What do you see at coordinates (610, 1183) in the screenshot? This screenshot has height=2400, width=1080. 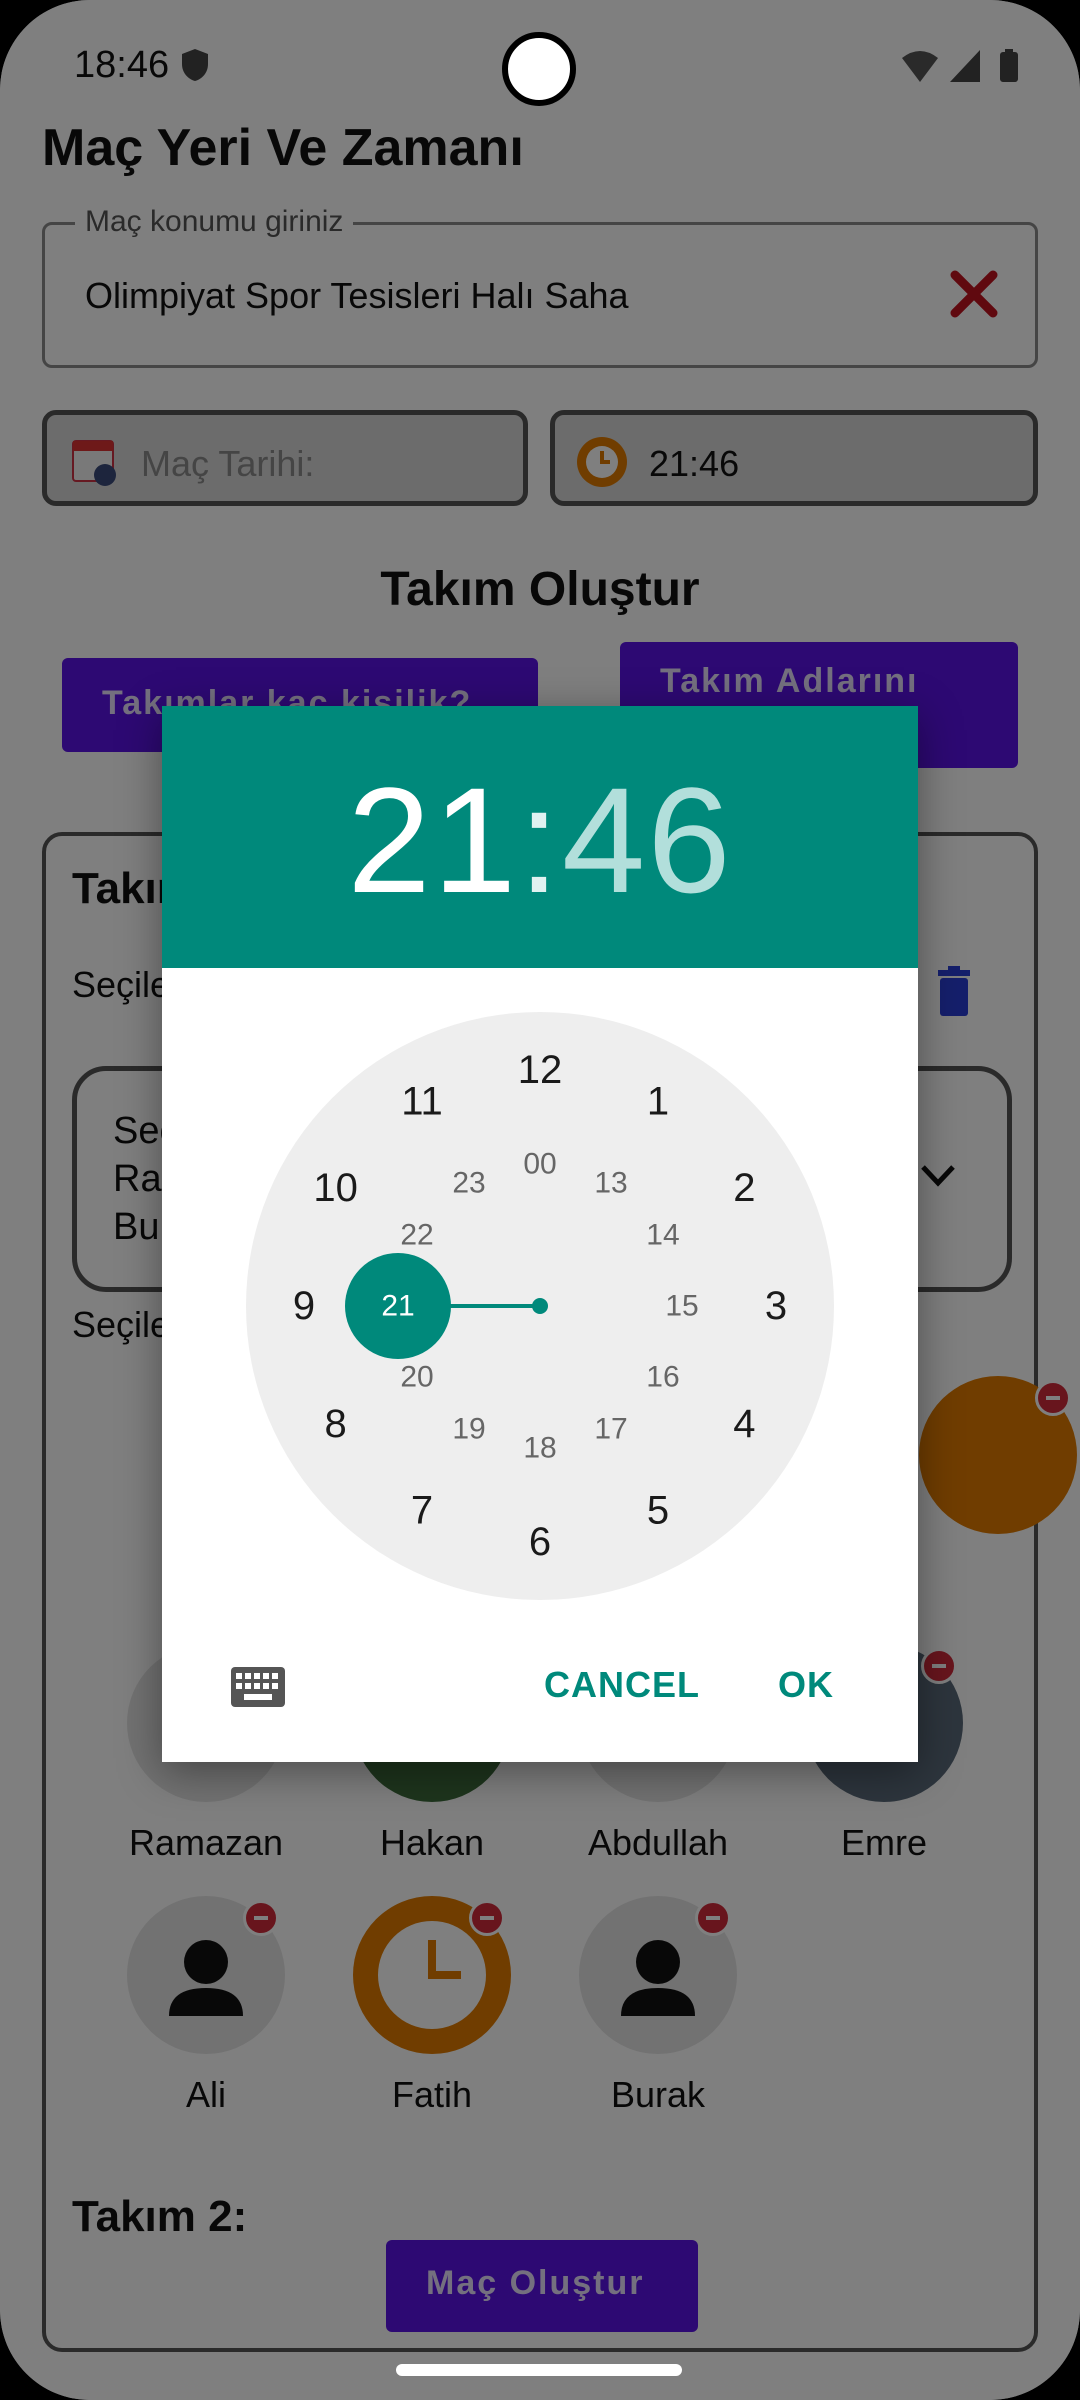 I see `clock-number-inner: 13` at bounding box center [610, 1183].